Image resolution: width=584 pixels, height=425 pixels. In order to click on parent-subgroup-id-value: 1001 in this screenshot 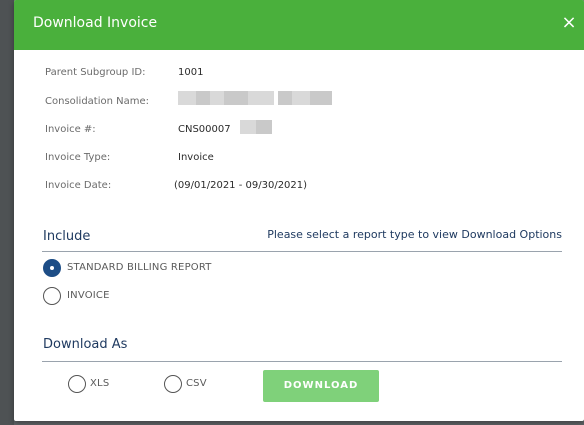, I will do `click(191, 72)`.